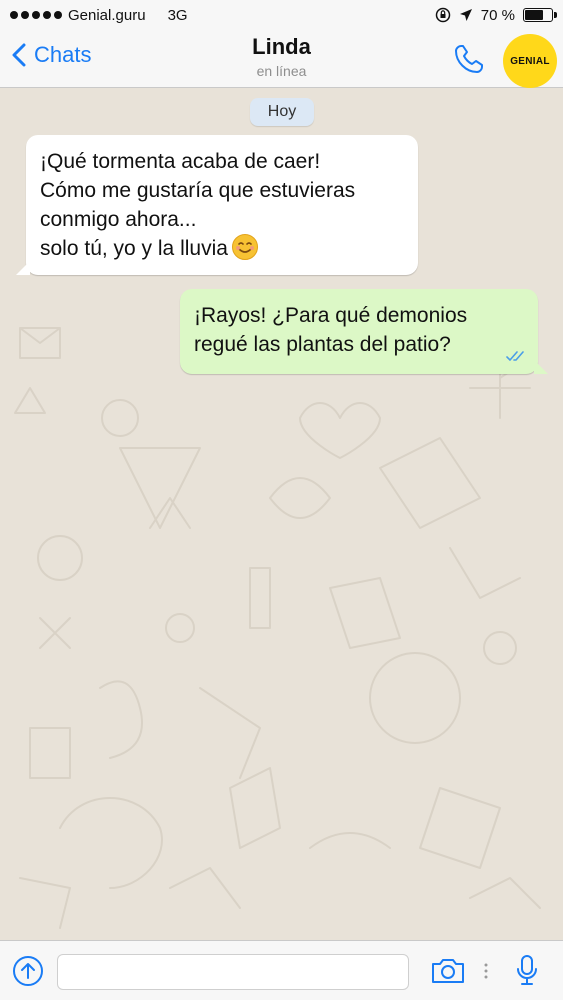 Image resolution: width=563 pixels, height=1000 pixels. I want to click on battery-level, so click(534, 15).